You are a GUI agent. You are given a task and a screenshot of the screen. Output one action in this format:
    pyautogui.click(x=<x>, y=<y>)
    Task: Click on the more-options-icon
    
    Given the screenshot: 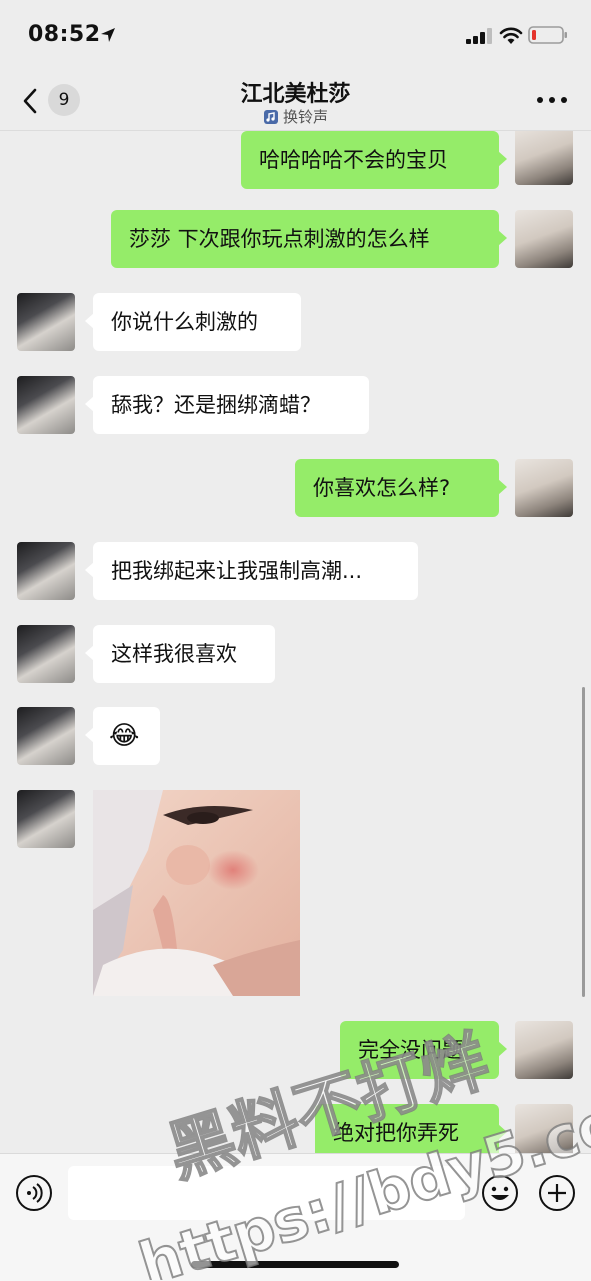 What is the action you would take?
    pyautogui.click(x=552, y=100)
    